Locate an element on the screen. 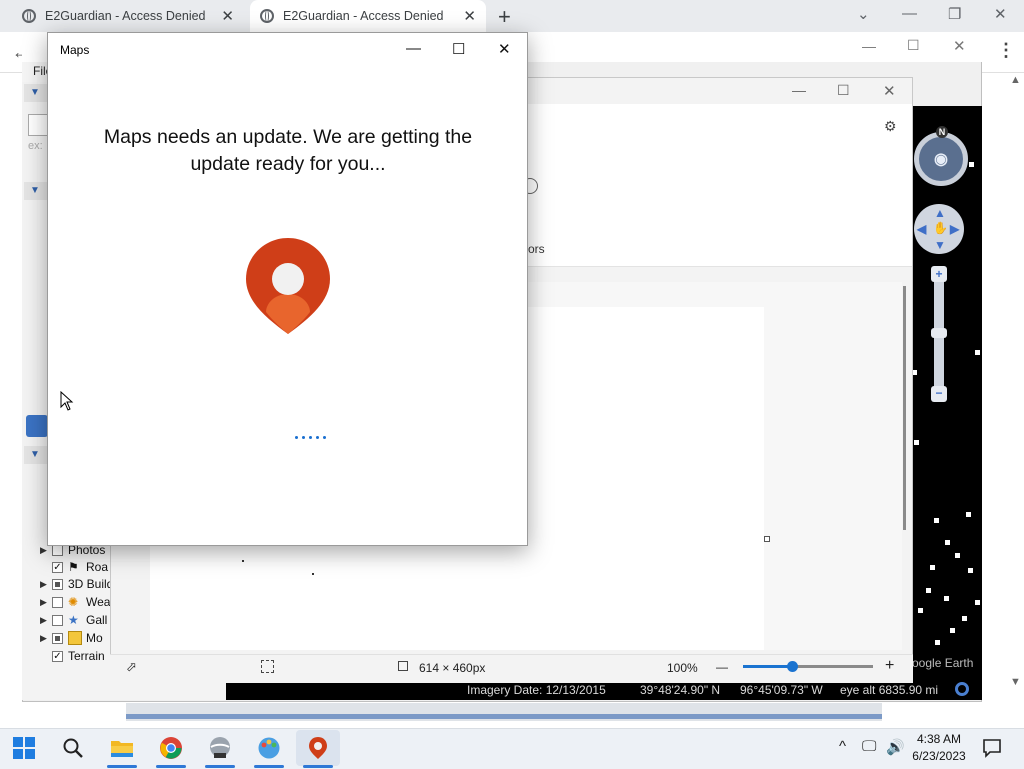 The height and width of the screenshot is (769, 1024). zoom-slider-fill is located at coordinates (768, 666).